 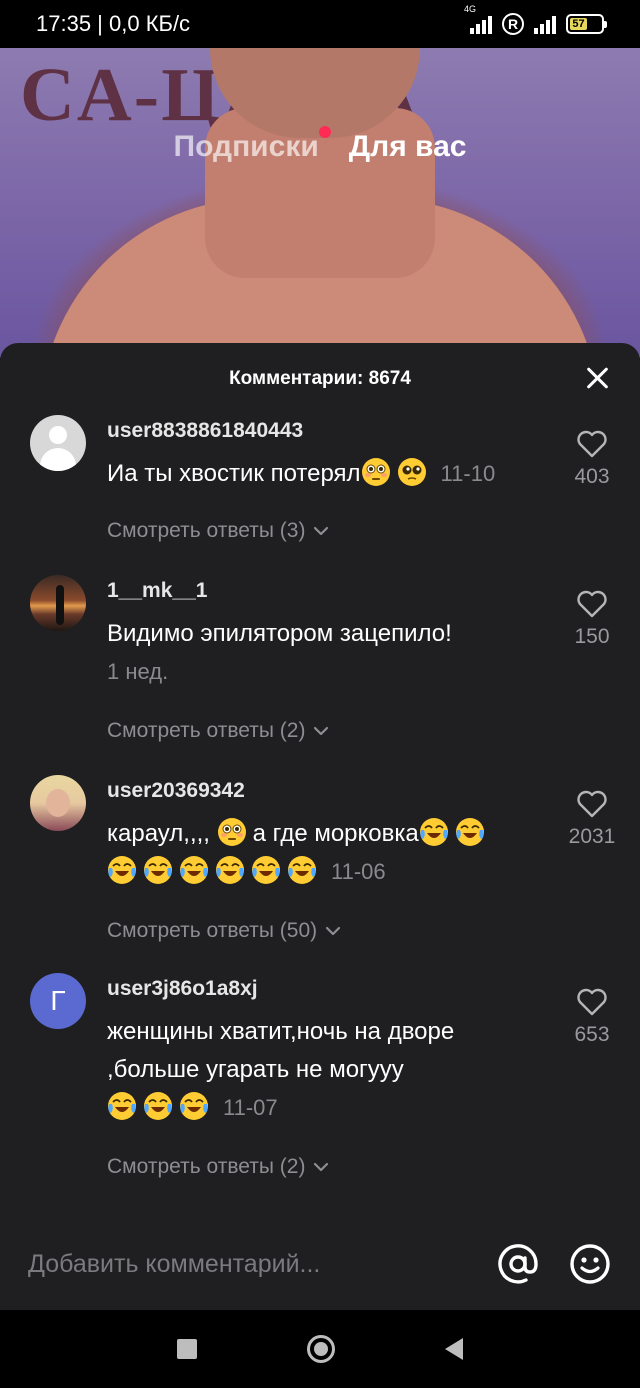 I want to click on signal-icon, so click(x=545, y=24).